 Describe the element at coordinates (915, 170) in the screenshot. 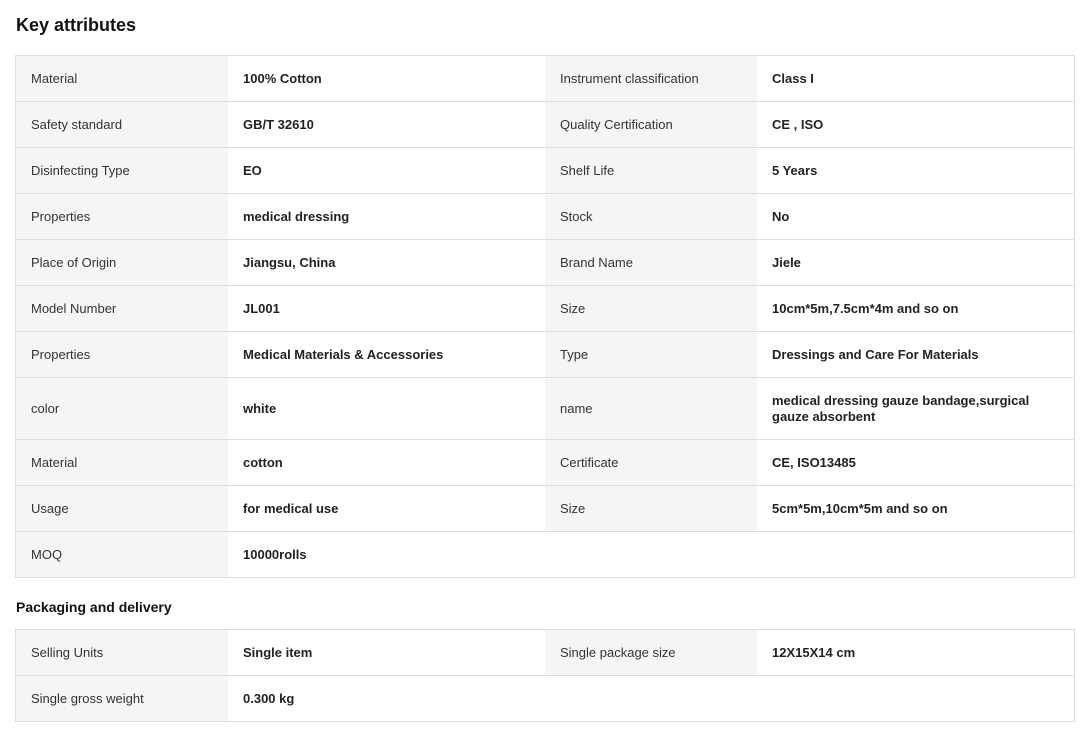

I see `attribute-value: 5 Years` at that location.